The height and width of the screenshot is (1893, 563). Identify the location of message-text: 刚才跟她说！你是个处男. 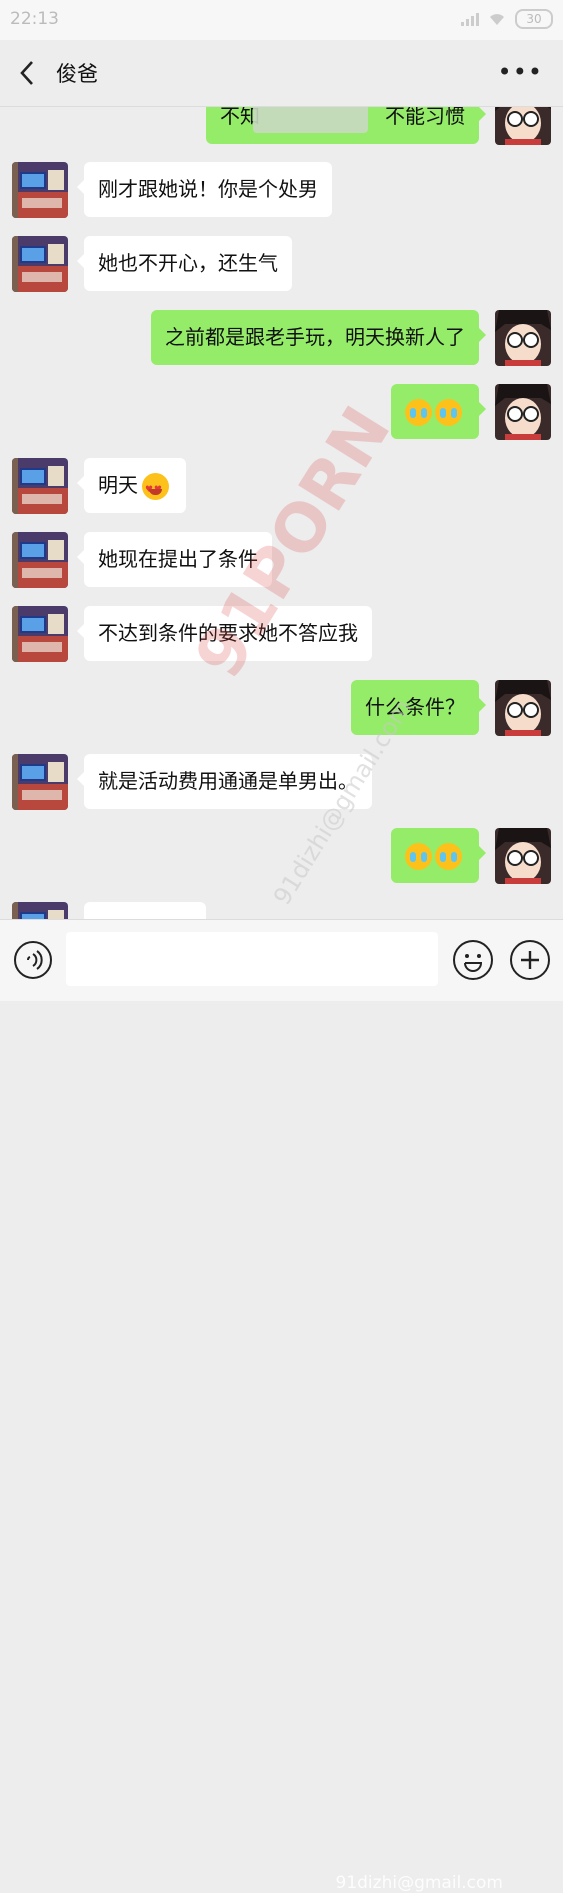
(208, 189).